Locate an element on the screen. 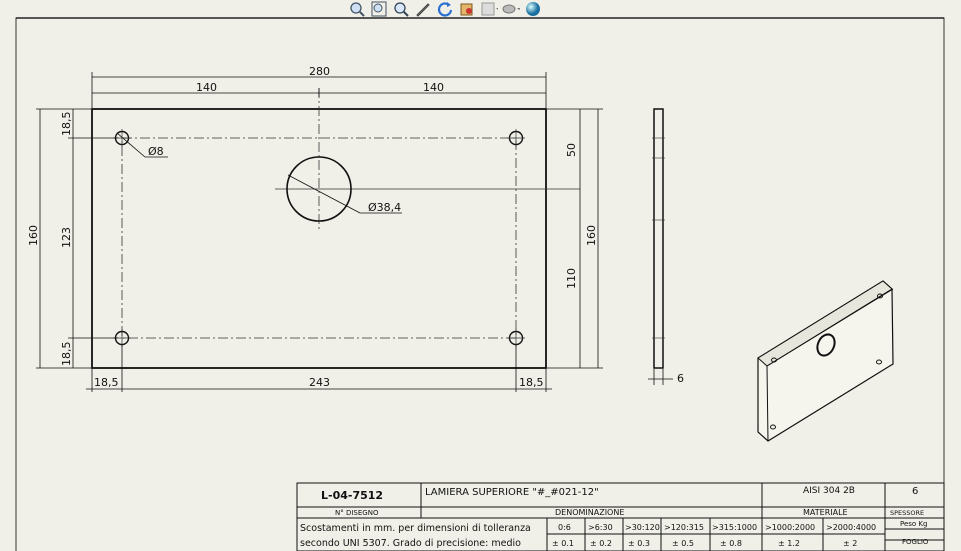  tolerance-value: ± 0.5 is located at coordinates (683, 543).